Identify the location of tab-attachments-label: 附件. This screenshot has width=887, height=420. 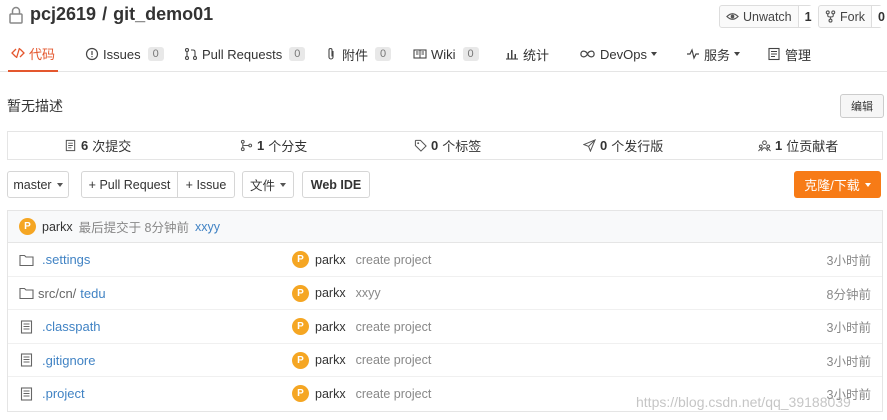
(355, 55).